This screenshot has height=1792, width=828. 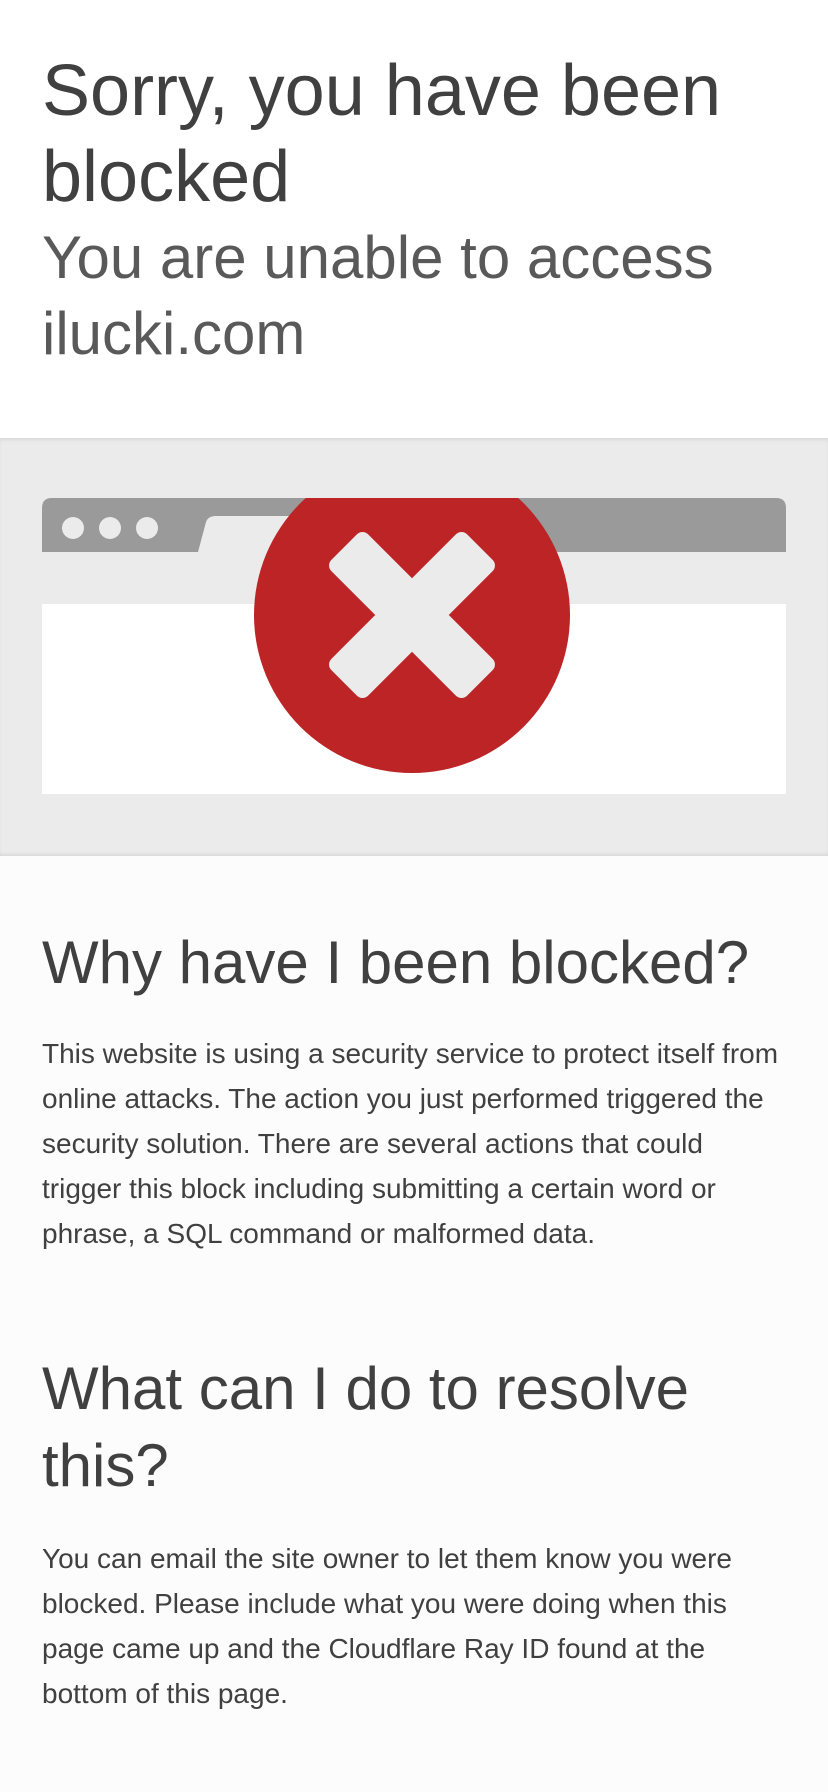 What do you see at coordinates (396, 962) in the screenshot?
I see `why-blocked-heading: Why have I been blocked?` at bounding box center [396, 962].